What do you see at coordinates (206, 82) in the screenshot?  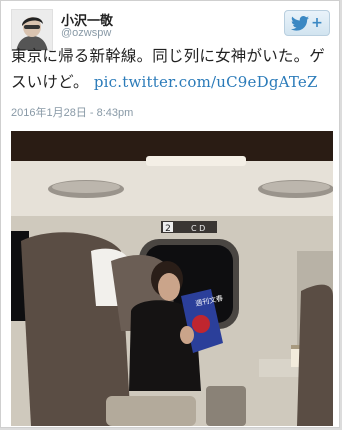 I see `tweet-link: pic.twitter.com/uC9eDgATeZ` at bounding box center [206, 82].